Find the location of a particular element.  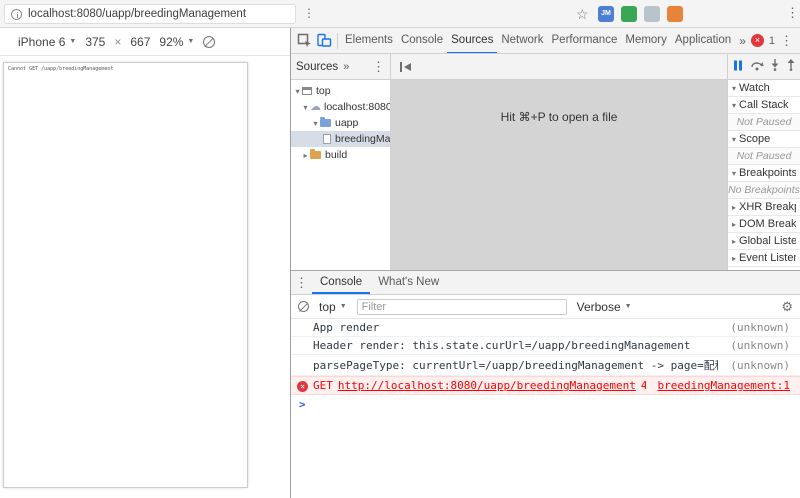

url-menu-dots-icon: ⋮ is located at coordinates (309, 13).